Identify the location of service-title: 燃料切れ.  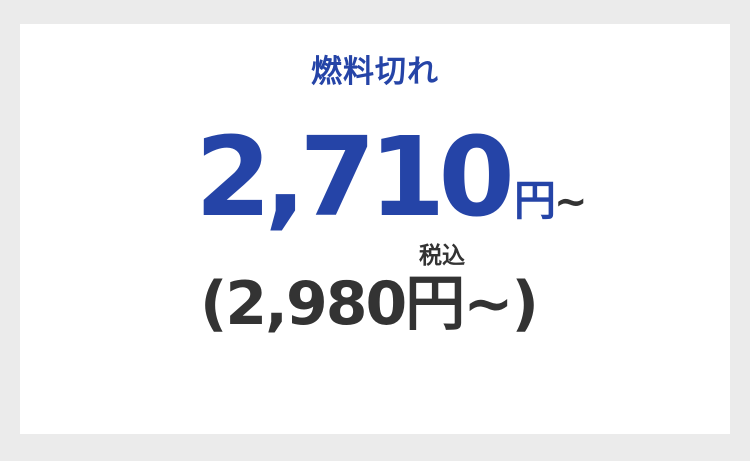
(375, 72).